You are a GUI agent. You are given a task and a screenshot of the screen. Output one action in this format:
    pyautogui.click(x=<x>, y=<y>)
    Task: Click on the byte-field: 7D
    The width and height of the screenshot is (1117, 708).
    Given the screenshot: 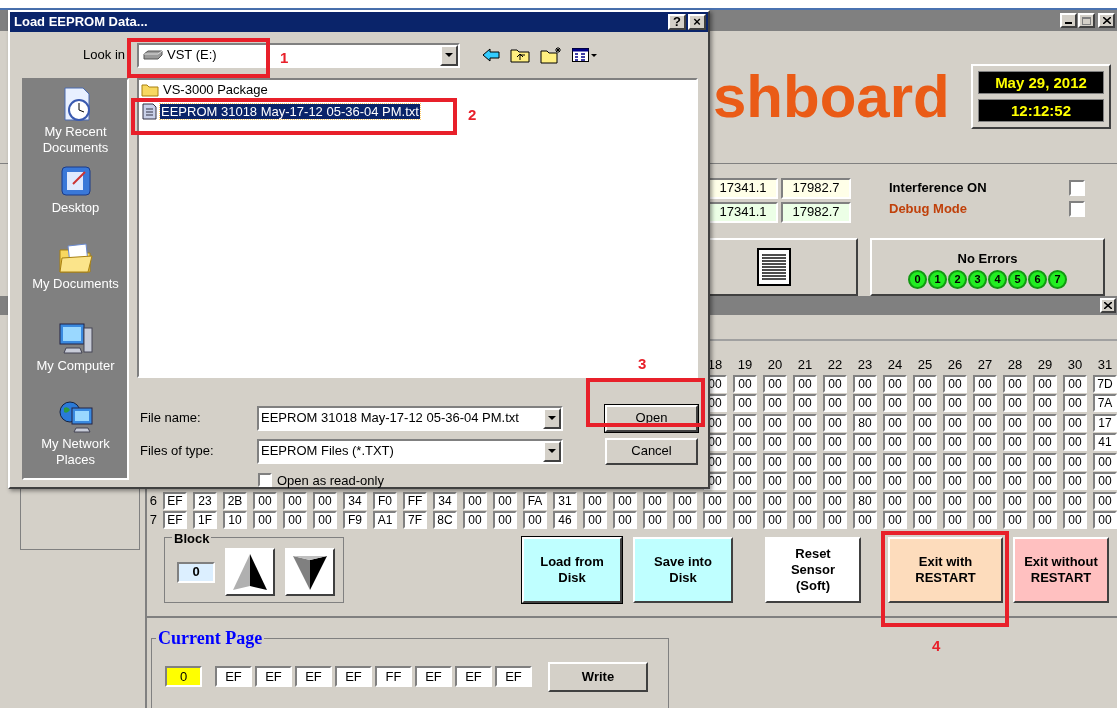 What is the action you would take?
    pyautogui.click(x=1105, y=383)
    